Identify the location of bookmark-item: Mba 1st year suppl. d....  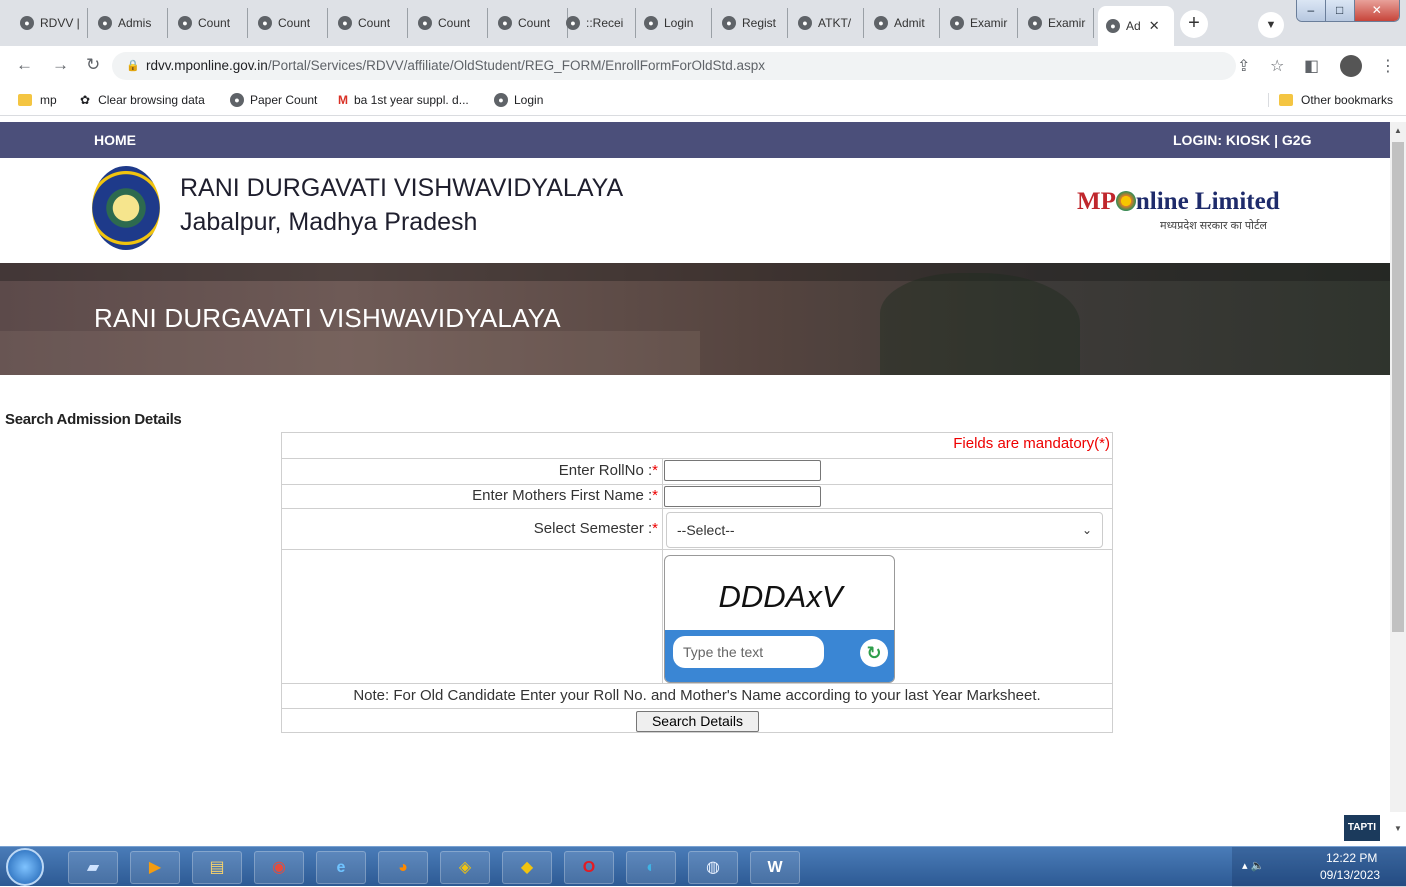
(403, 100).